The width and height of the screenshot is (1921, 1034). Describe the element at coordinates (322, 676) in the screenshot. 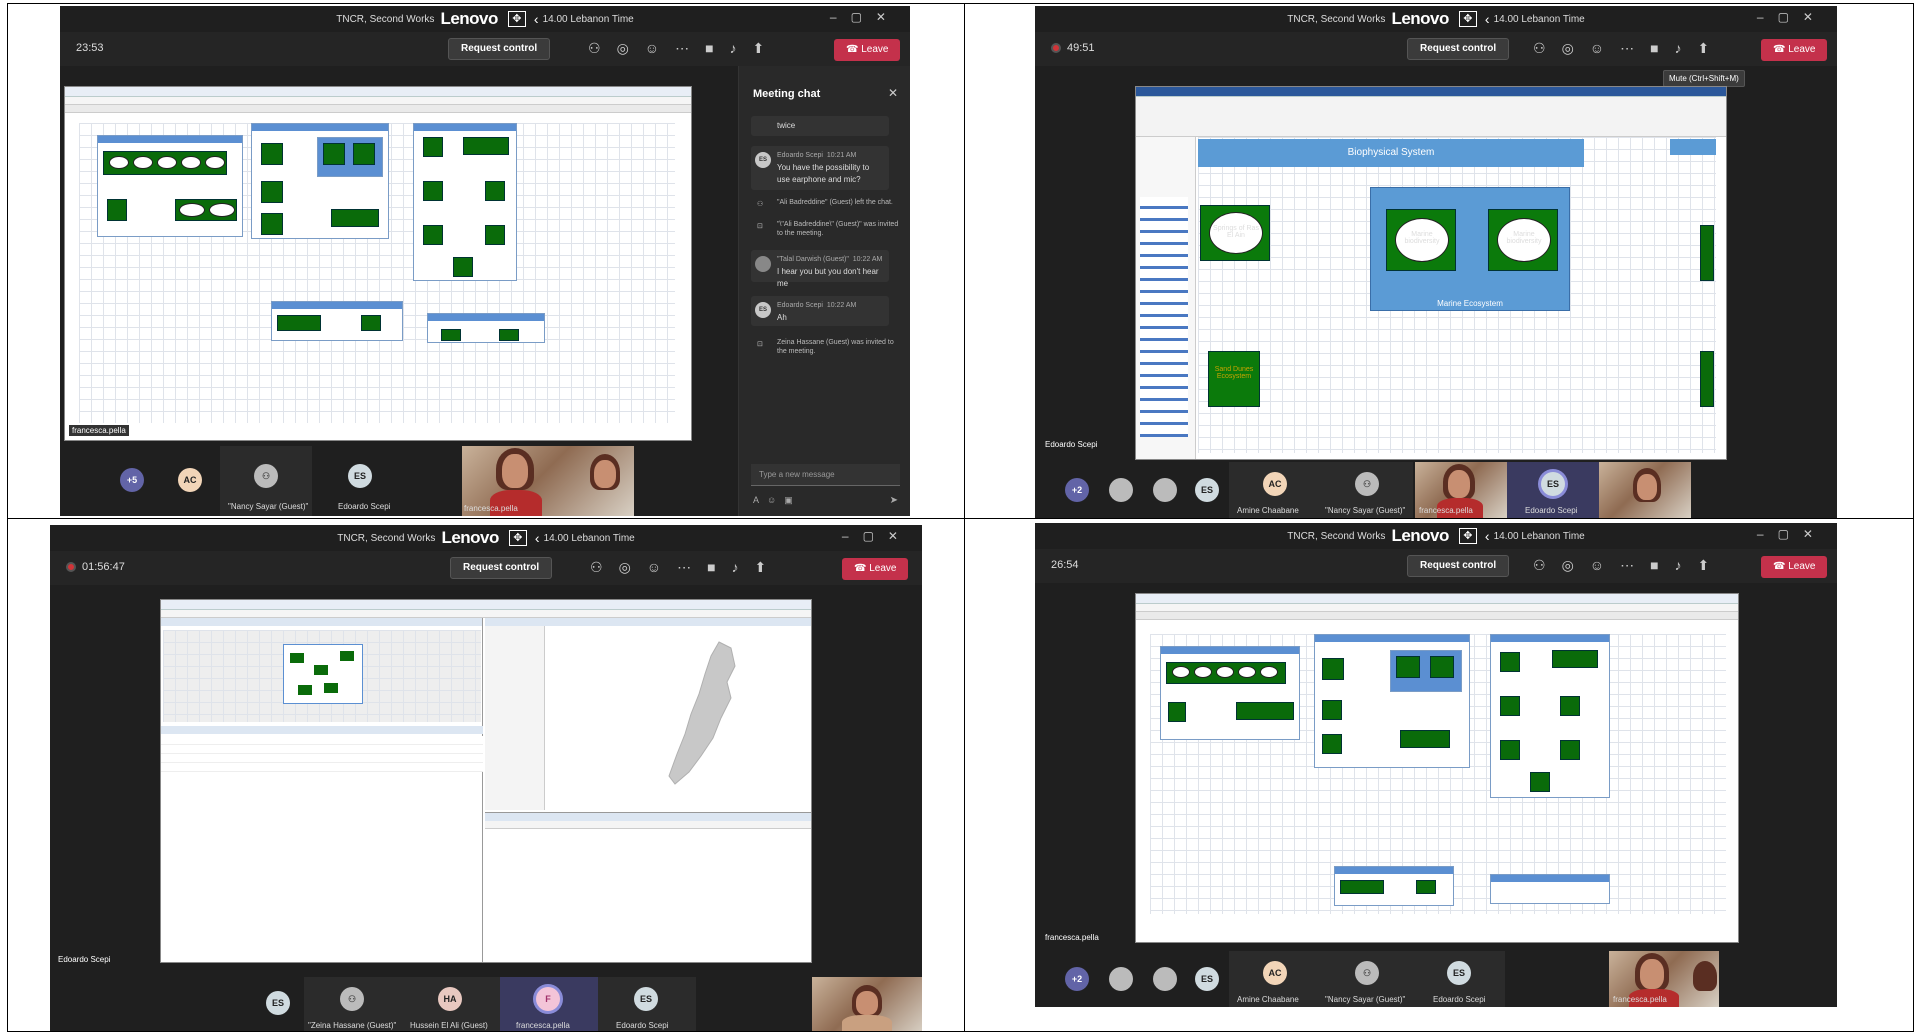

I see `overview-canvas` at that location.